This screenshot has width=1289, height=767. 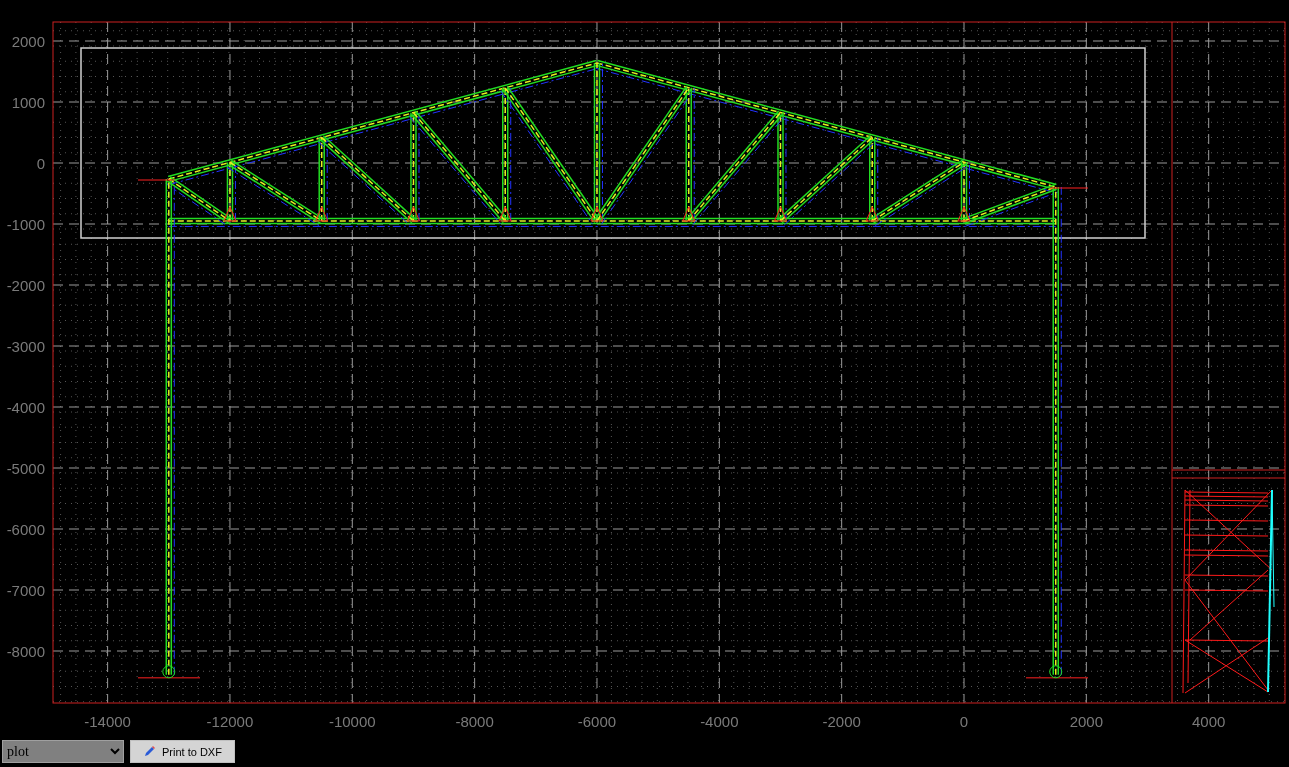 What do you see at coordinates (474, 721) in the screenshot?
I see `x-axis-label: -8000` at bounding box center [474, 721].